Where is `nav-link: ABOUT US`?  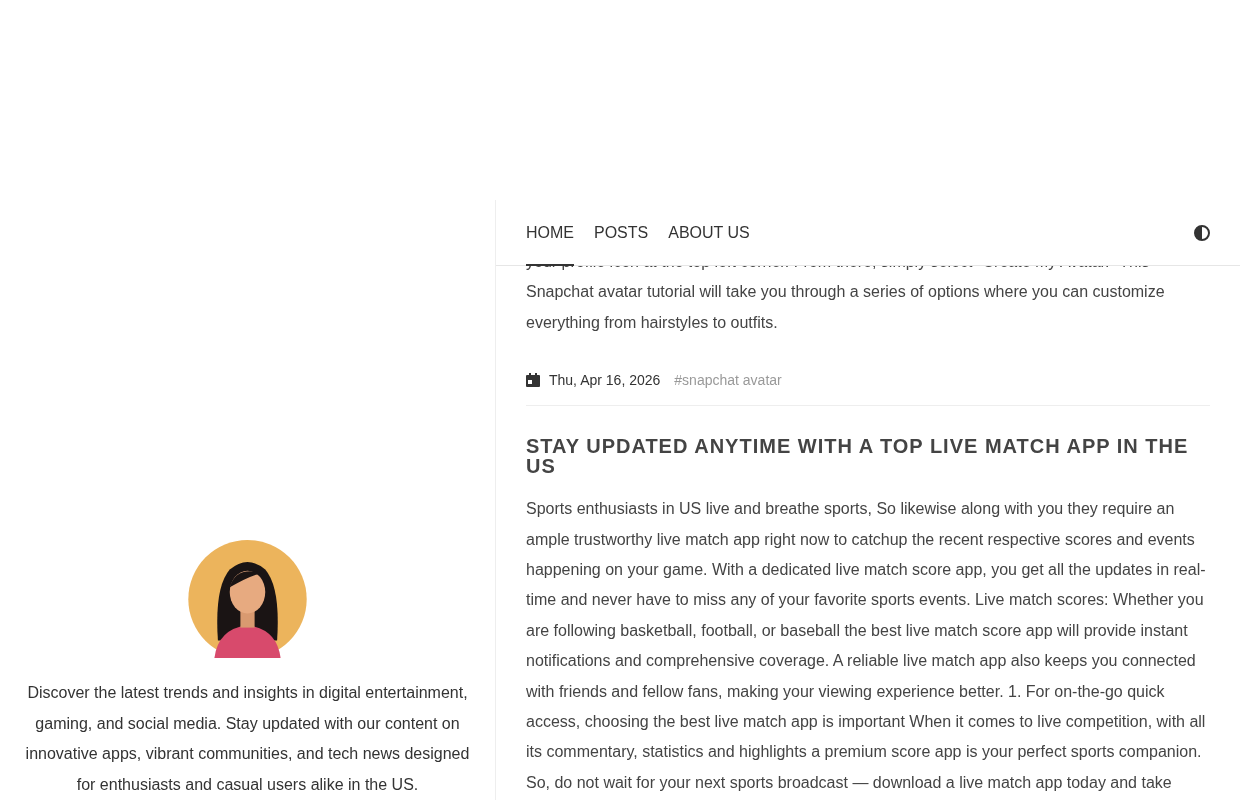 nav-link: ABOUT US is located at coordinates (709, 233).